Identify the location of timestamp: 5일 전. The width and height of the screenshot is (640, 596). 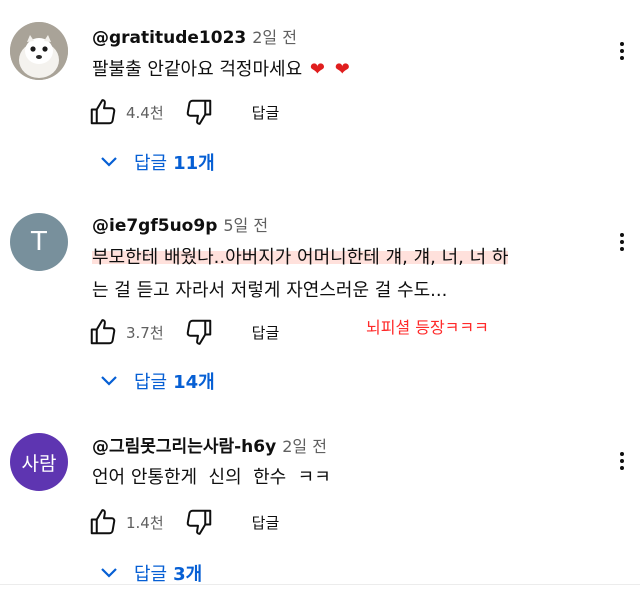
(245, 224).